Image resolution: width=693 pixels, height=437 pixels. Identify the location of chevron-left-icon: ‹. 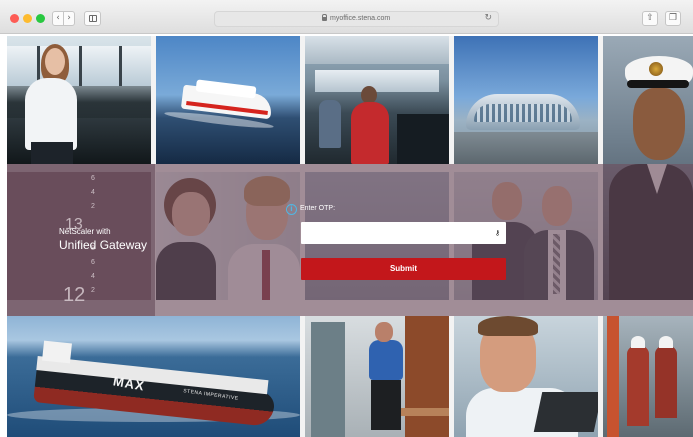
(58, 18).